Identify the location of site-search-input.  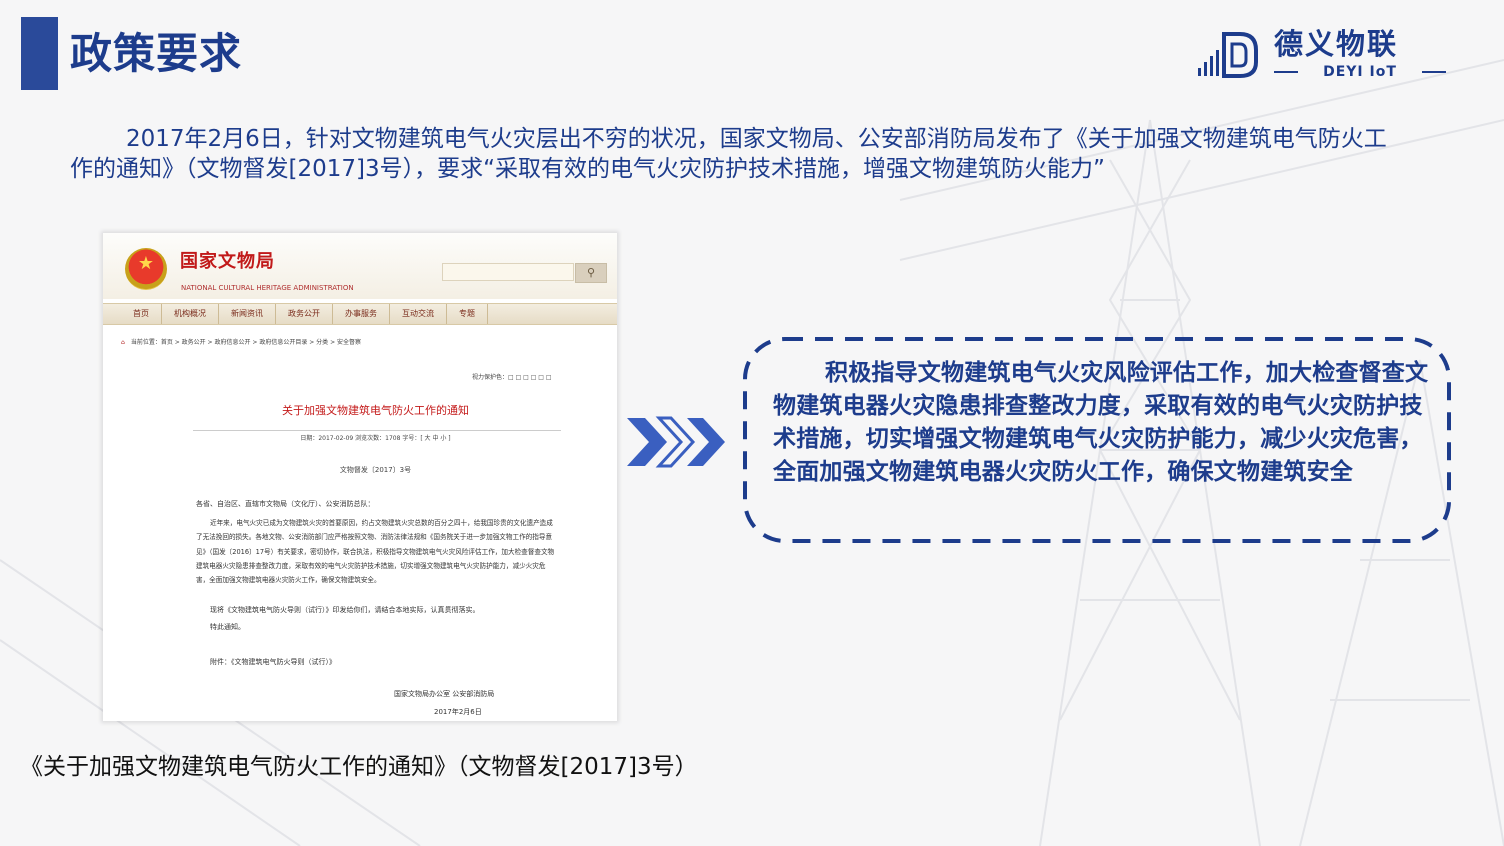
(508, 272).